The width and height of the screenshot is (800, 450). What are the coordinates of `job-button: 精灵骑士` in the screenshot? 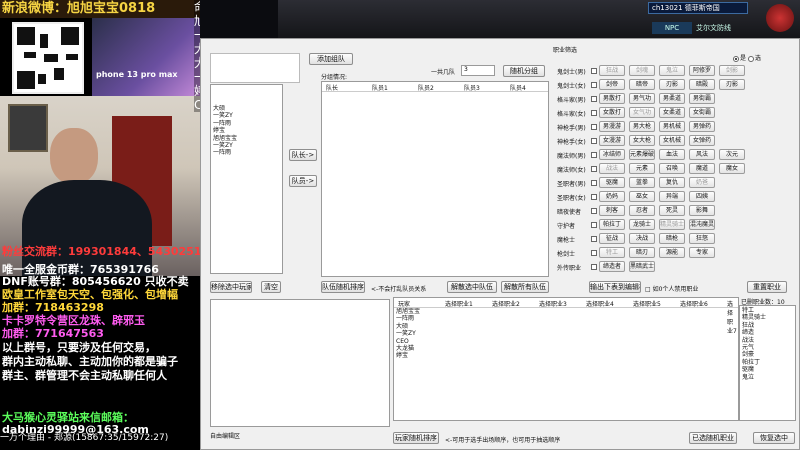 It's located at (672, 224).